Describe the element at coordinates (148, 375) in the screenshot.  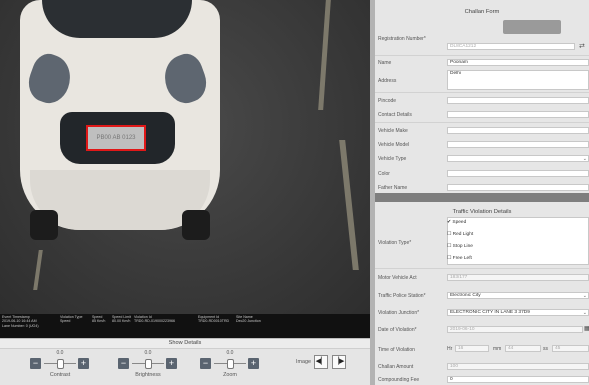
I see `brightness-label: Brightness` at that location.